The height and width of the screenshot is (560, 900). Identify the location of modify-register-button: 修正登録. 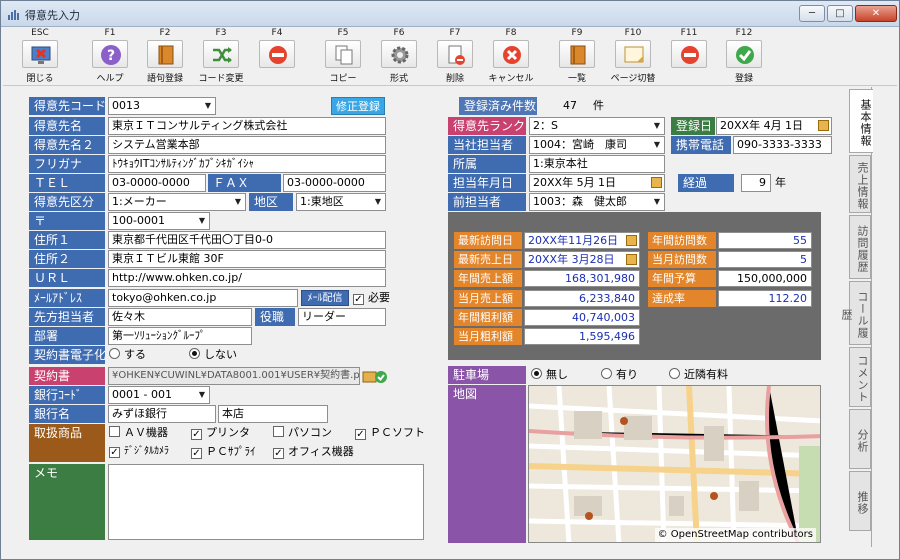
(358, 106).